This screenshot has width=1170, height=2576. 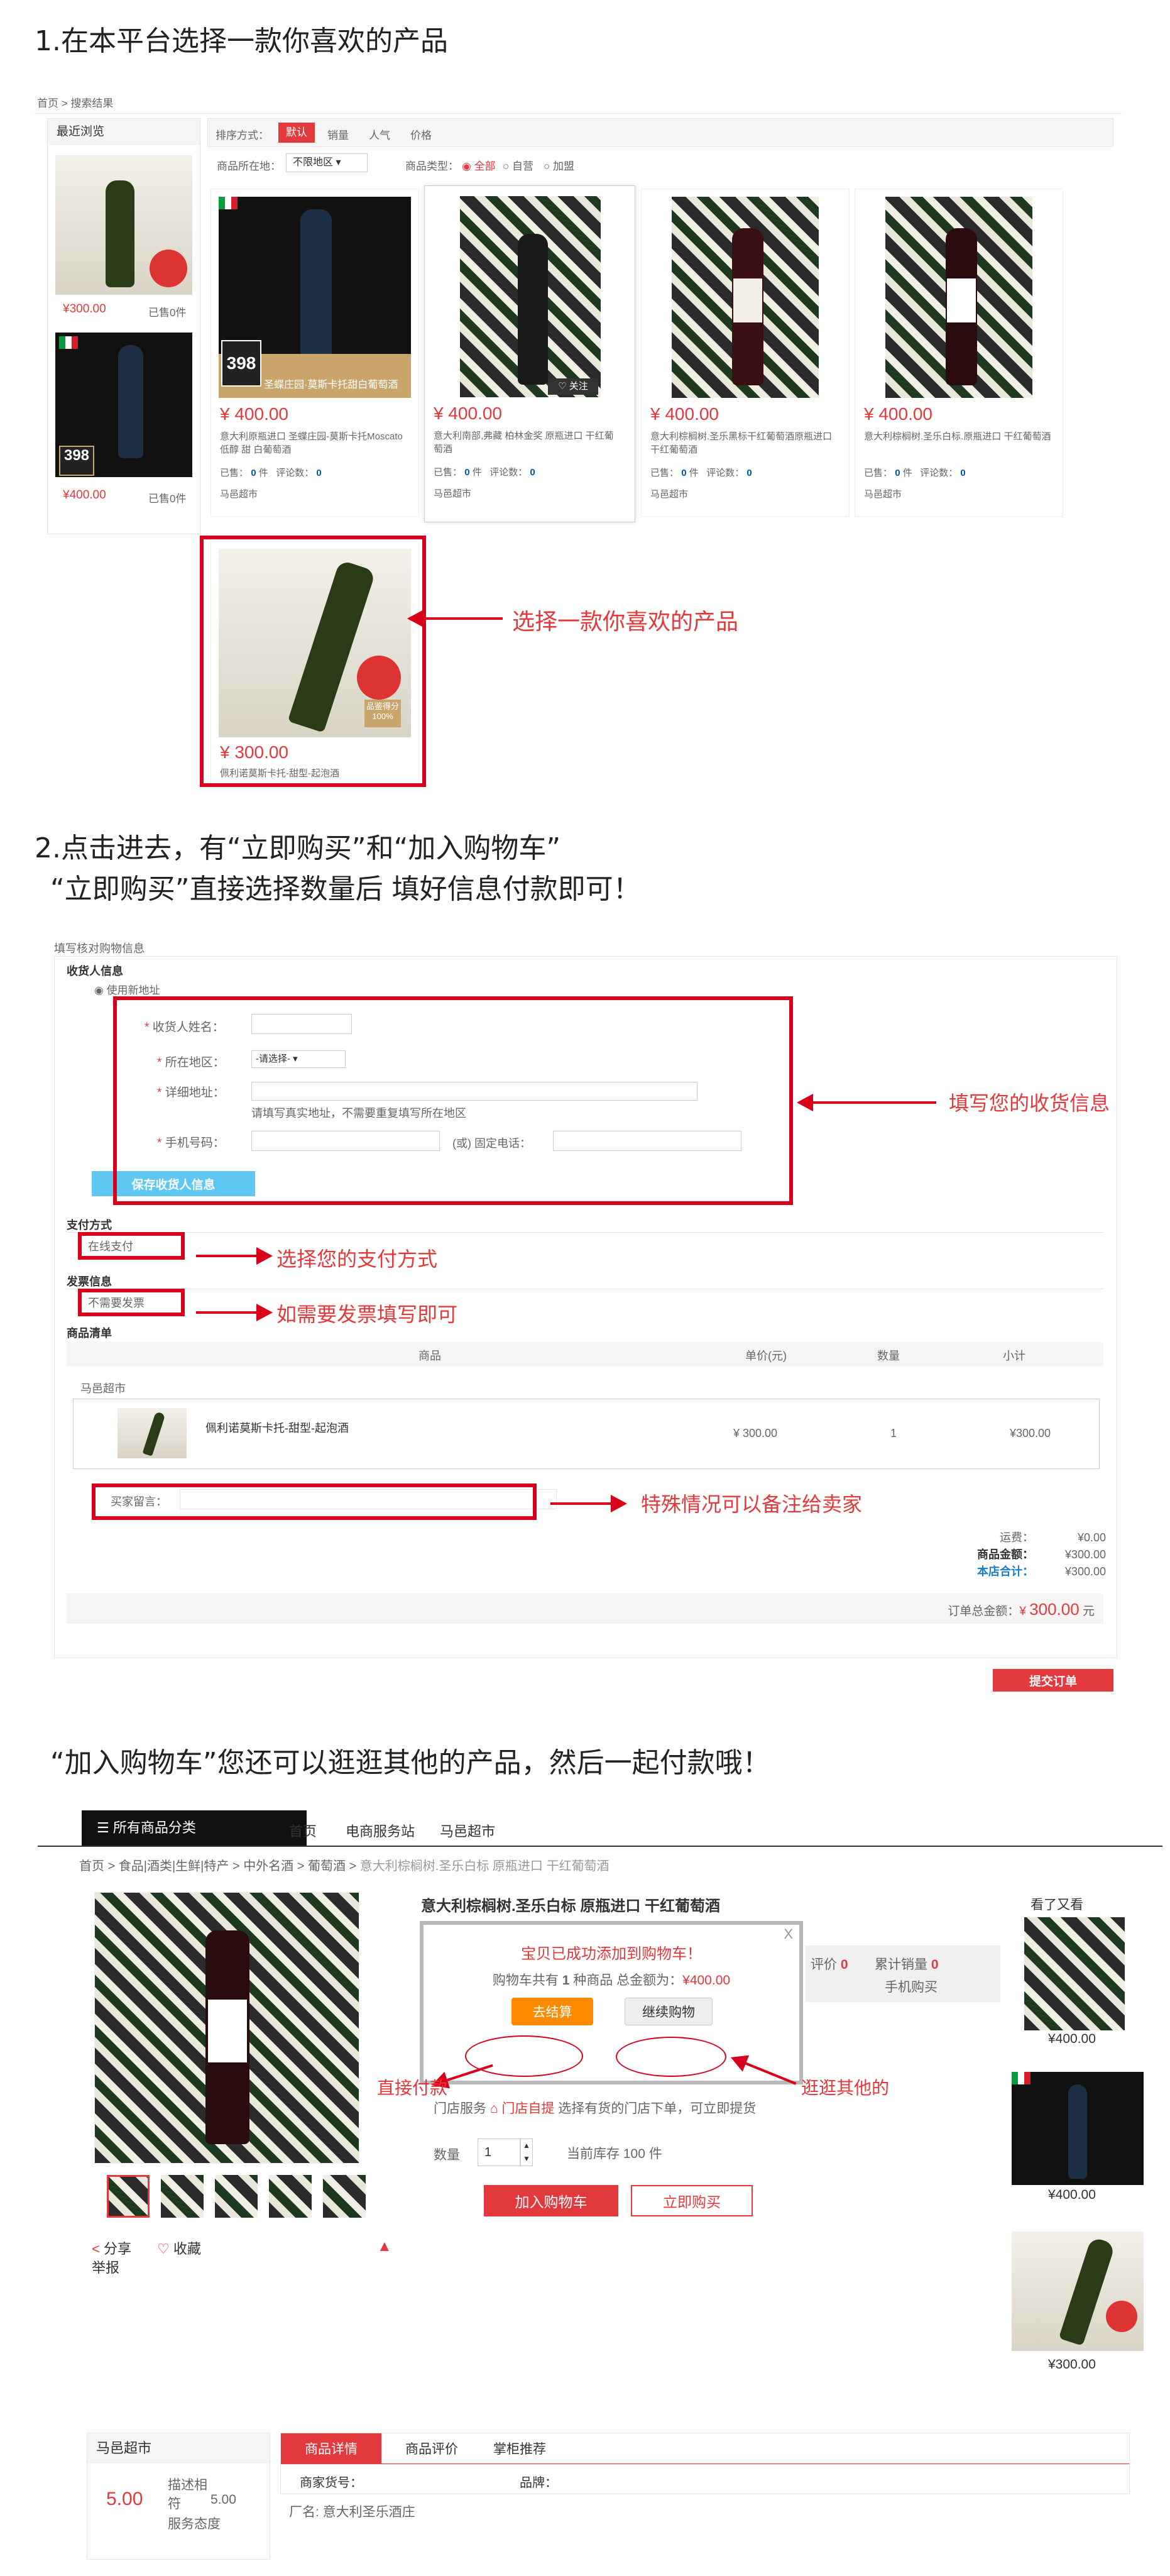 I want to click on heart-icon: ♡, so click(x=163, y=2249).